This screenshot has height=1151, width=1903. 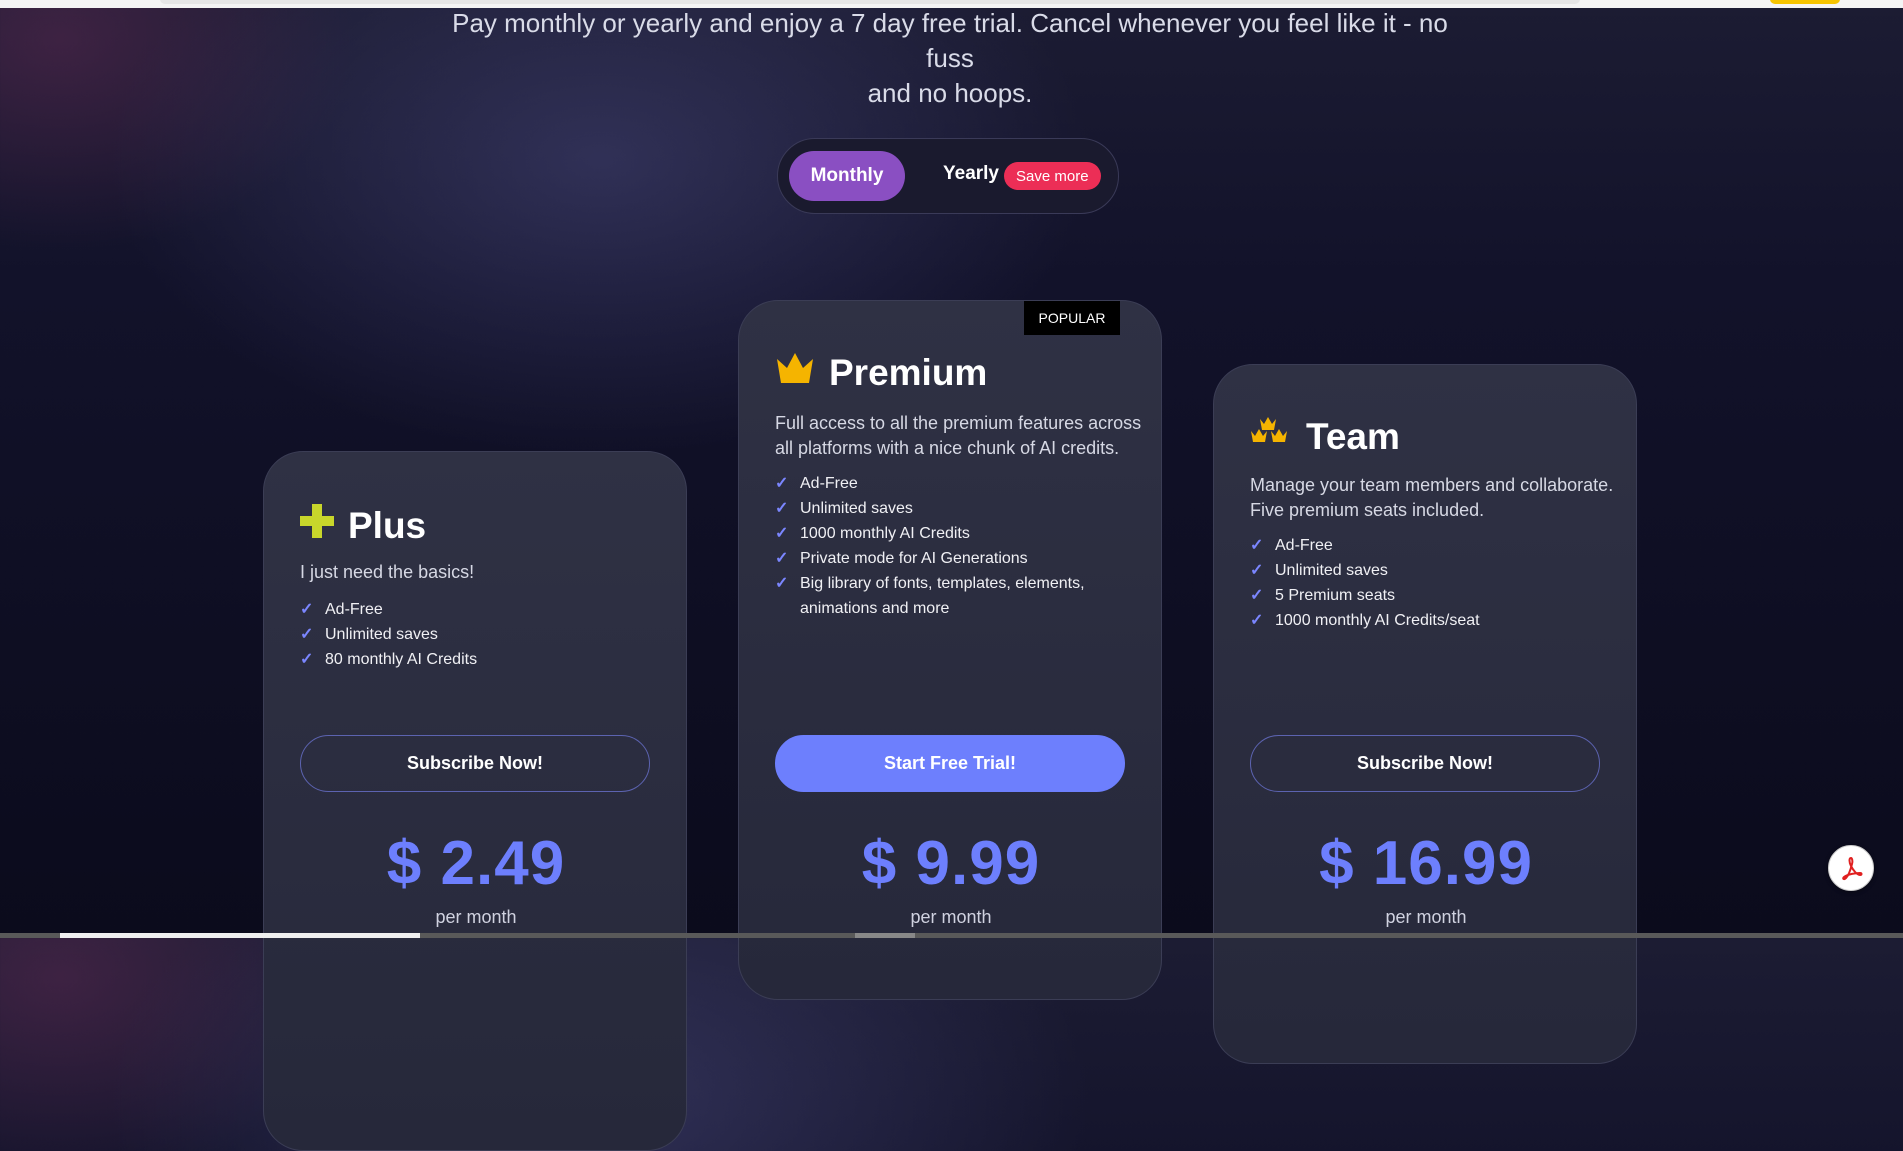 I want to click on billing-period-toggle: Monthly Yearly Save more, so click(x=948, y=176).